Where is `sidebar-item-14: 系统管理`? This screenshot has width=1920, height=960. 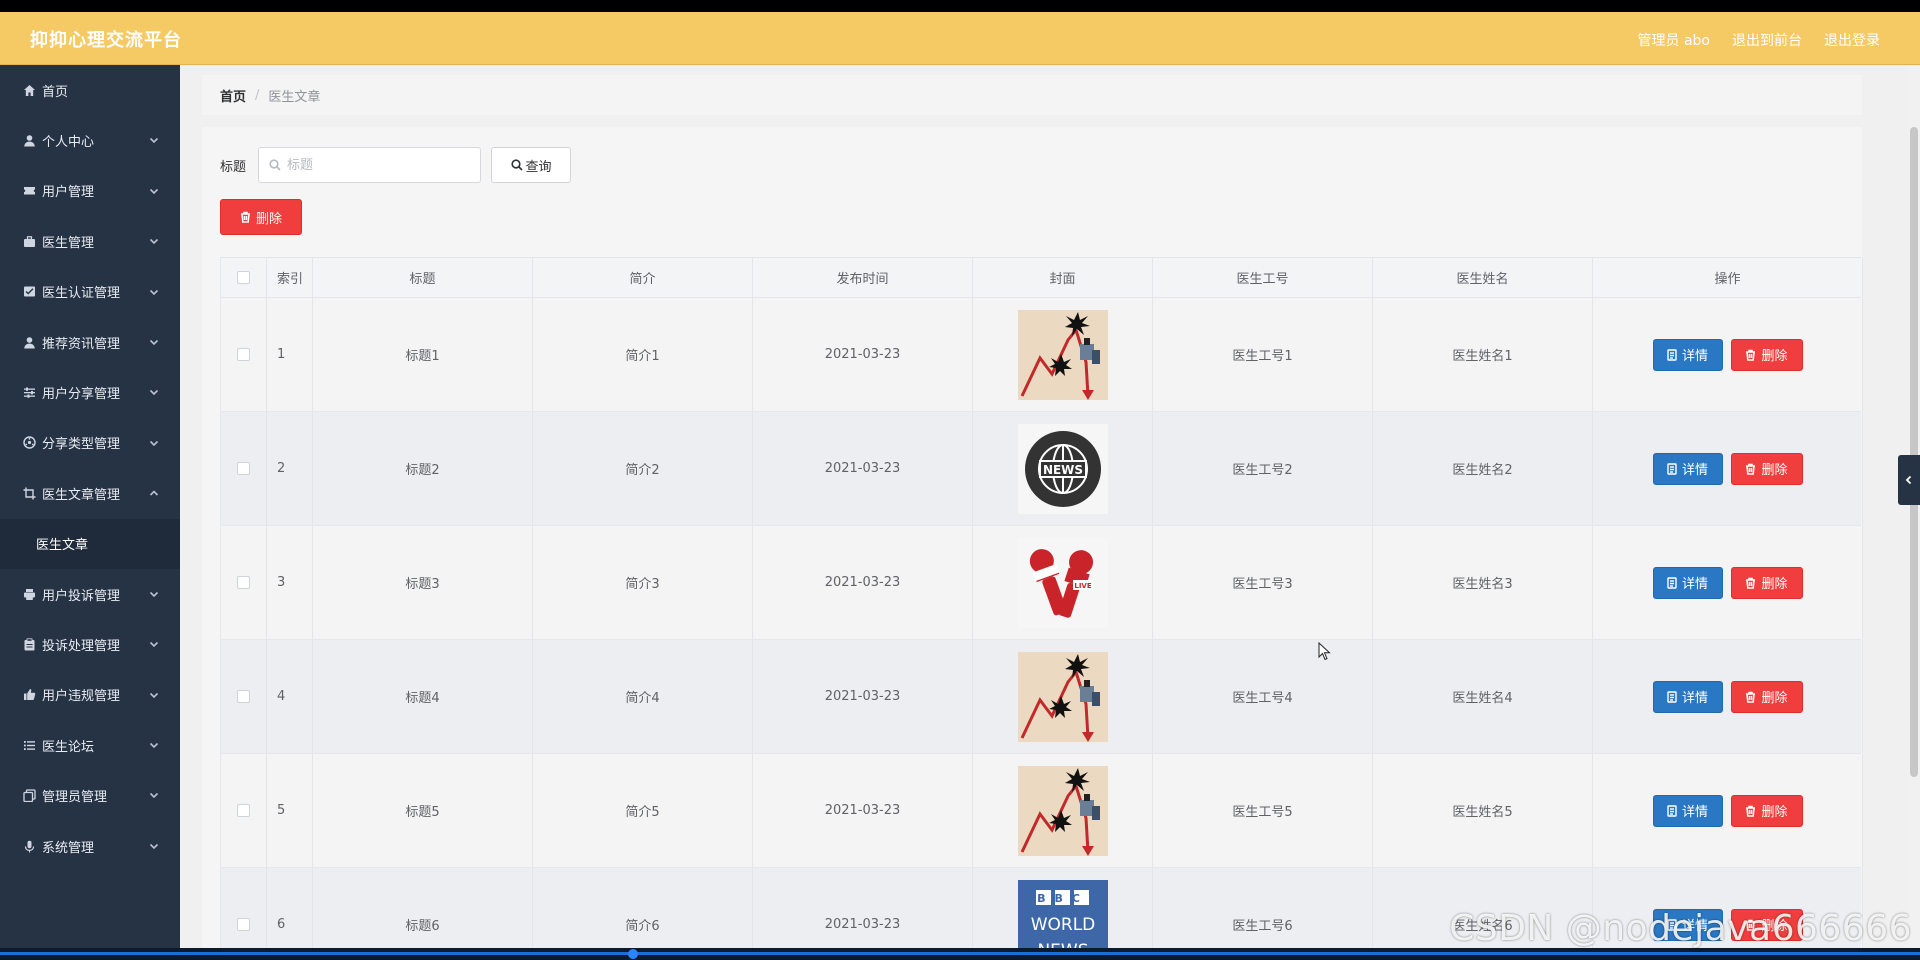
sidebar-item-14: 系统管理 is located at coordinates (90, 846).